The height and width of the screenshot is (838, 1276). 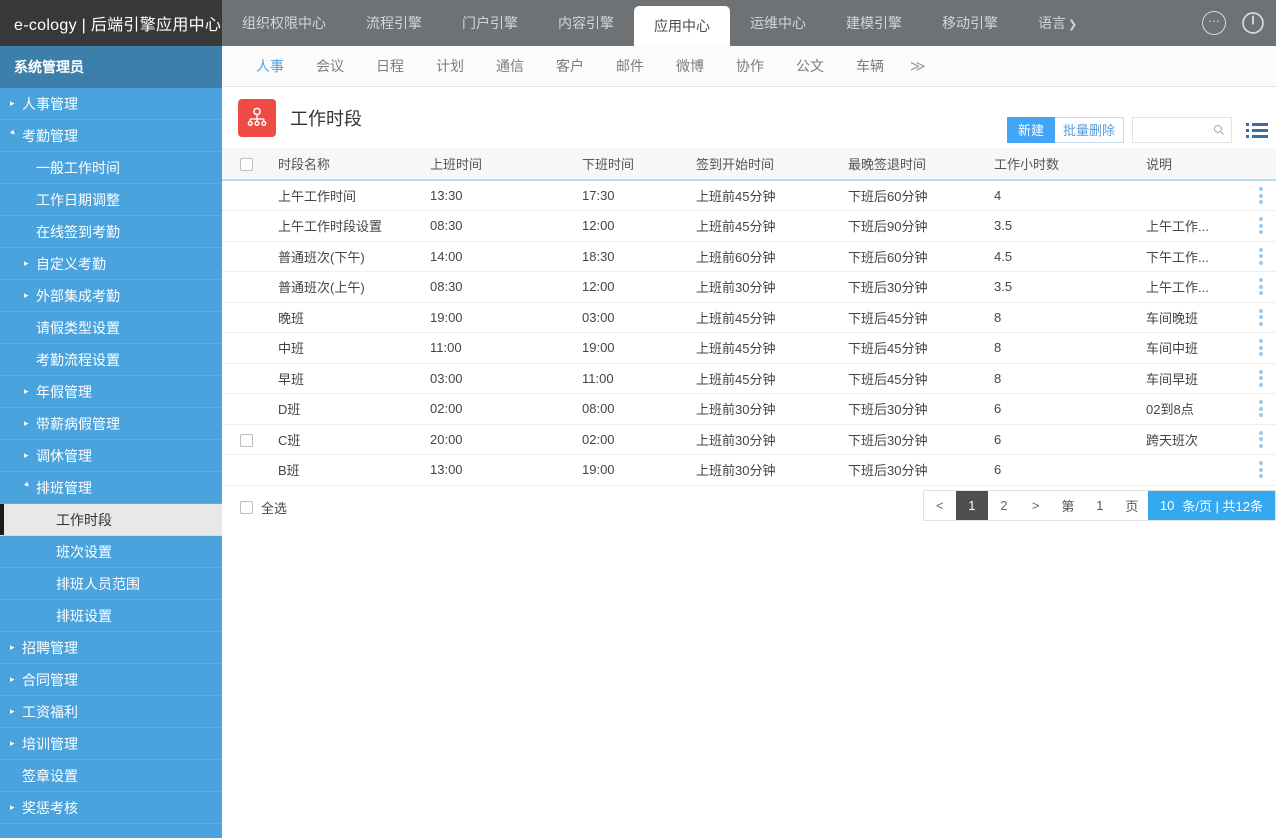 I want to click on table-row: 早班 03:00 11:00 上班前45分钟 下班后45分钟 8 车间早班, so click(x=749, y=378).